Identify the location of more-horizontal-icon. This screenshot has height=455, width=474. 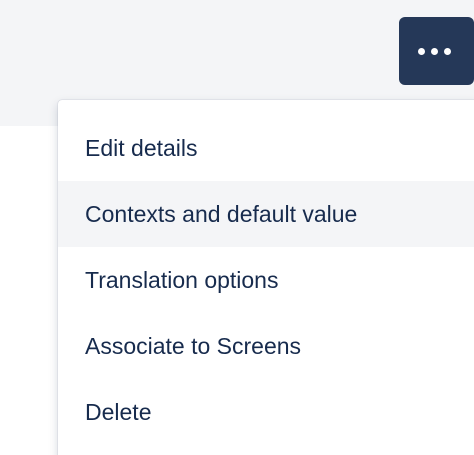
(434, 51).